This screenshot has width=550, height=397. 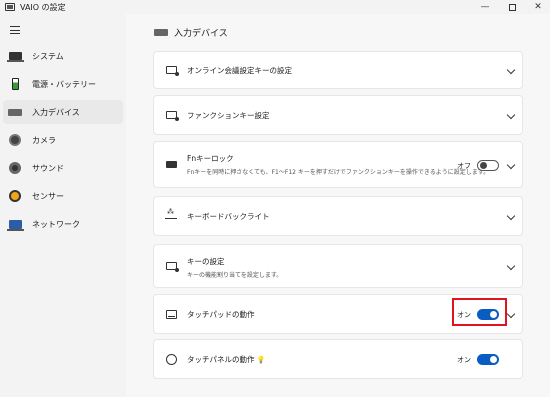 I want to click on close-button: ✕, so click(x=537, y=7).